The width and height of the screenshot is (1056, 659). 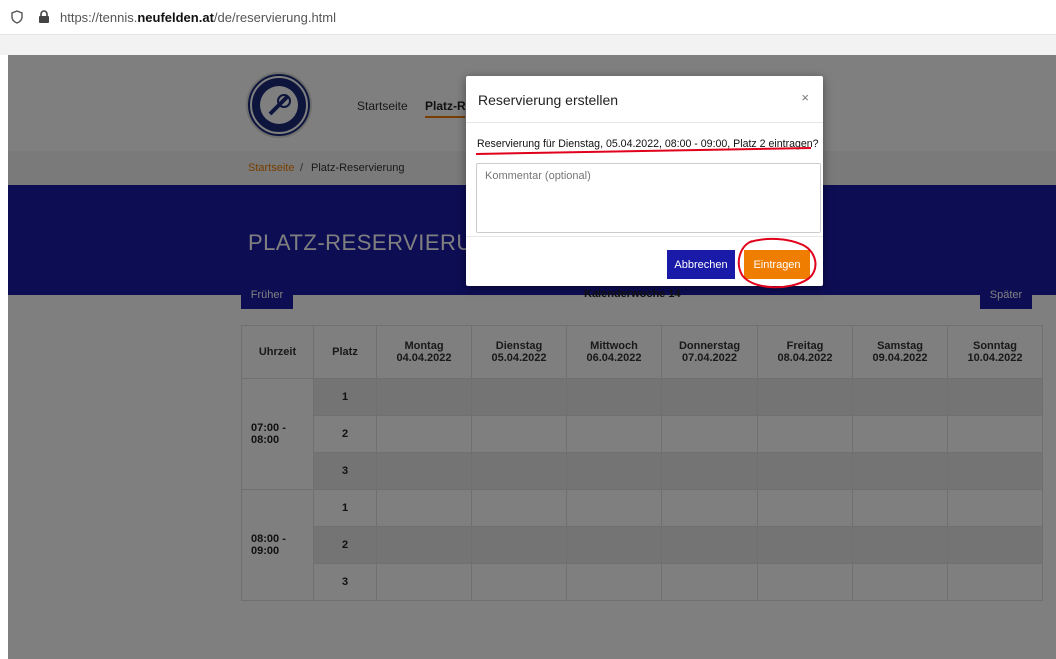 I want to click on url-domain: neufelden.at, so click(x=175, y=17).